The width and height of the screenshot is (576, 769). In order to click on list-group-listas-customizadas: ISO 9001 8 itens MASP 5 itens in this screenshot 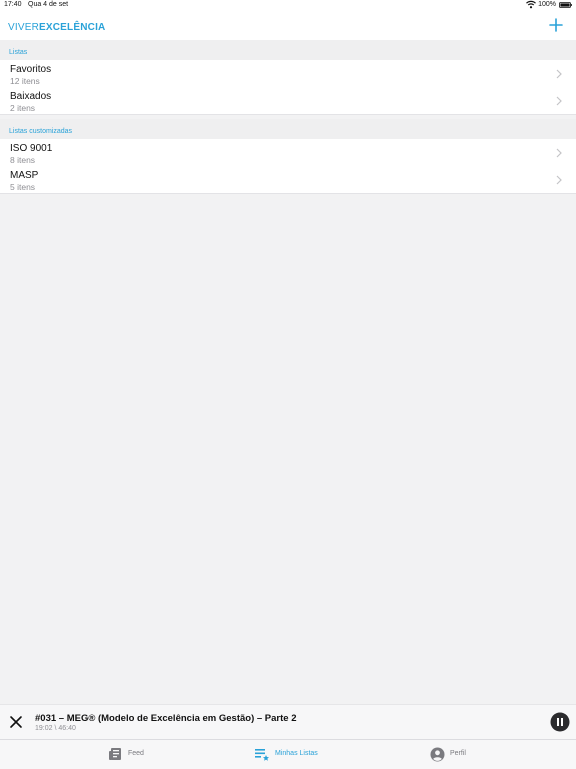, I will do `click(288, 166)`.